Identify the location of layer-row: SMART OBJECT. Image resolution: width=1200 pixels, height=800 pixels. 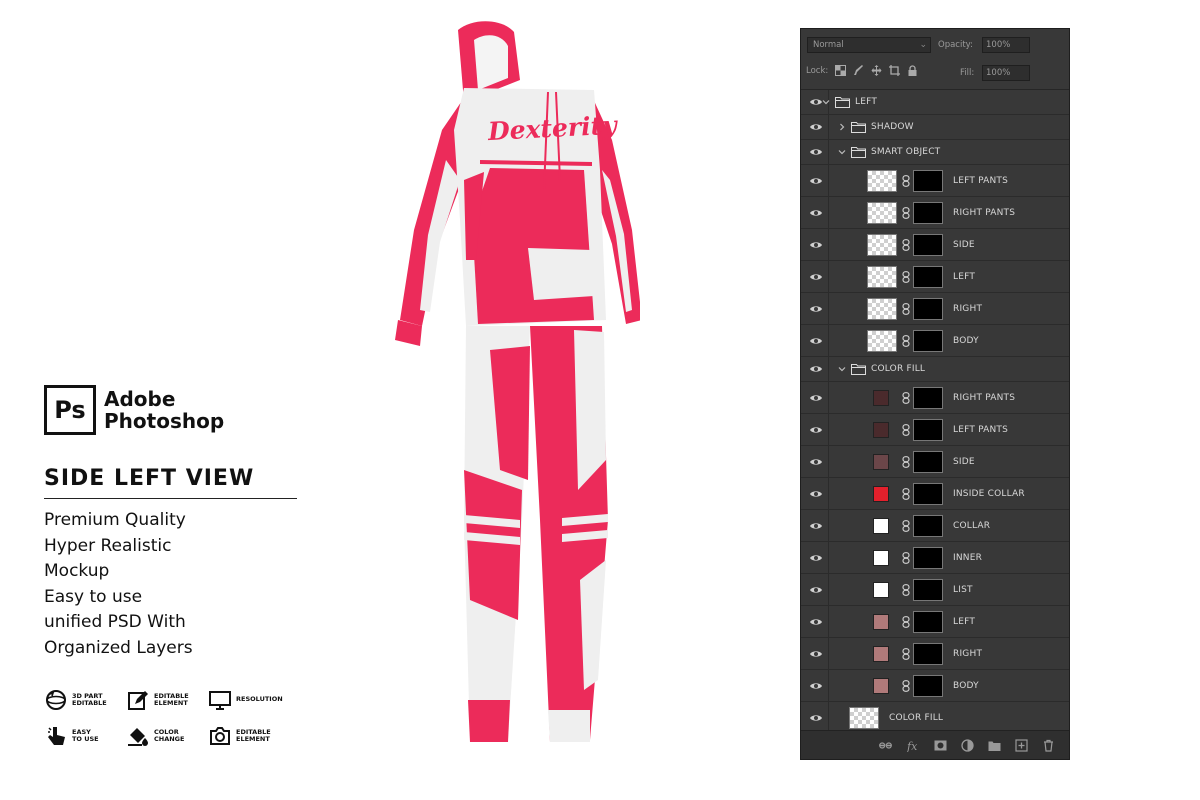
(935, 152).